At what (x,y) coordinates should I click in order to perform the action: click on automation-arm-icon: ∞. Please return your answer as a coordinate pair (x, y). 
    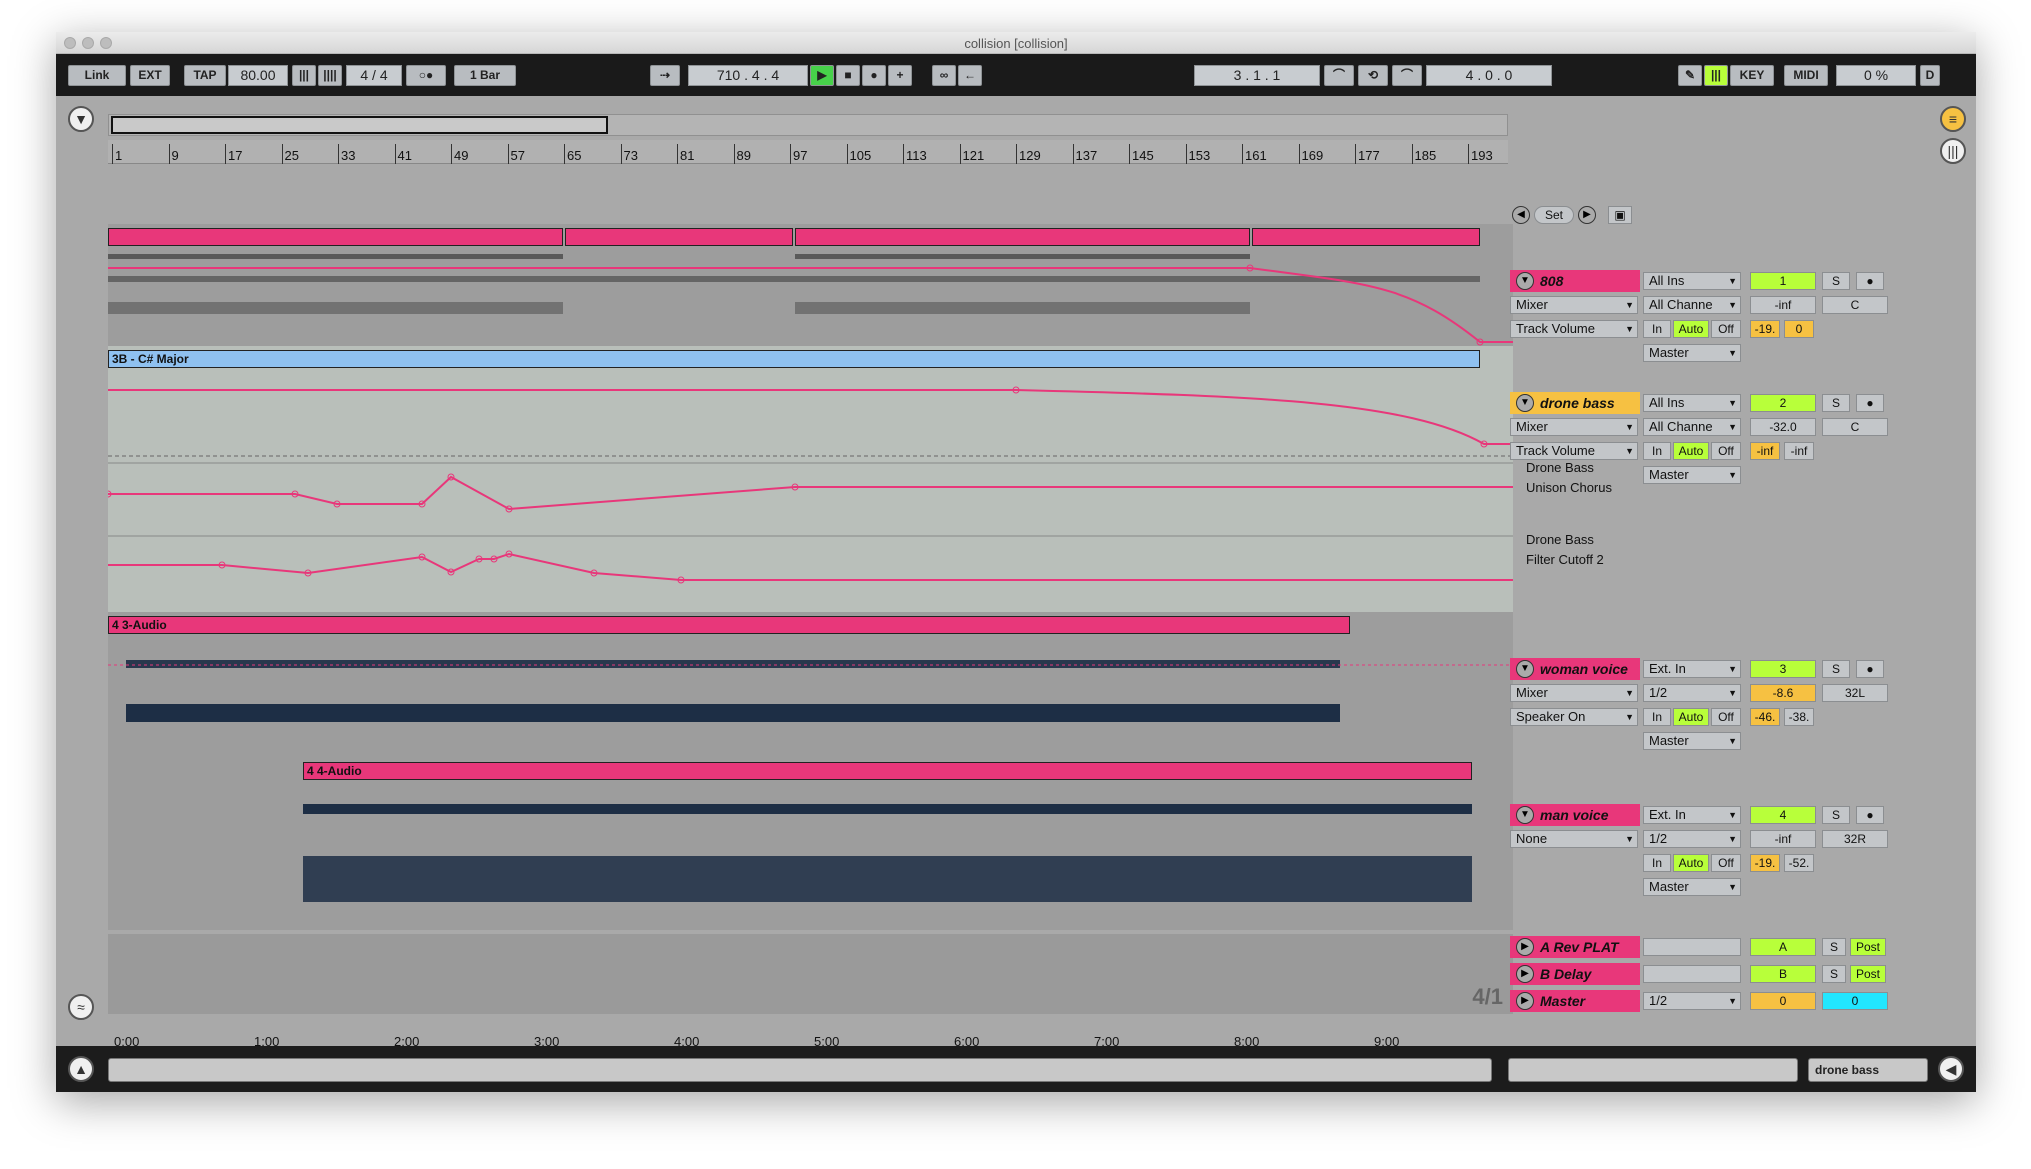
    Looking at the image, I should click on (944, 75).